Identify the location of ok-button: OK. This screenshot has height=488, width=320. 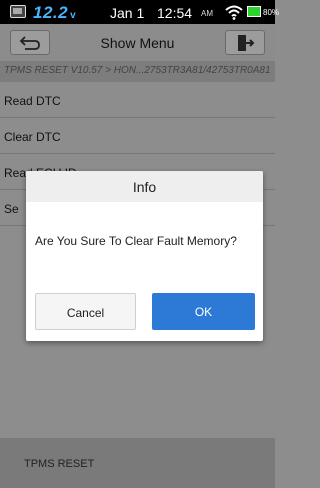
(203, 311).